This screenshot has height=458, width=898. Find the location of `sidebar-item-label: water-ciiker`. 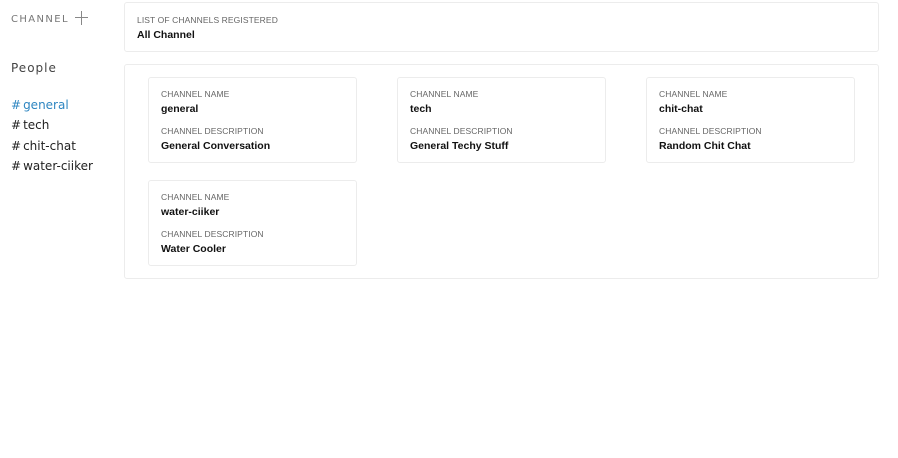

sidebar-item-label: water-ciiker is located at coordinates (58, 165).